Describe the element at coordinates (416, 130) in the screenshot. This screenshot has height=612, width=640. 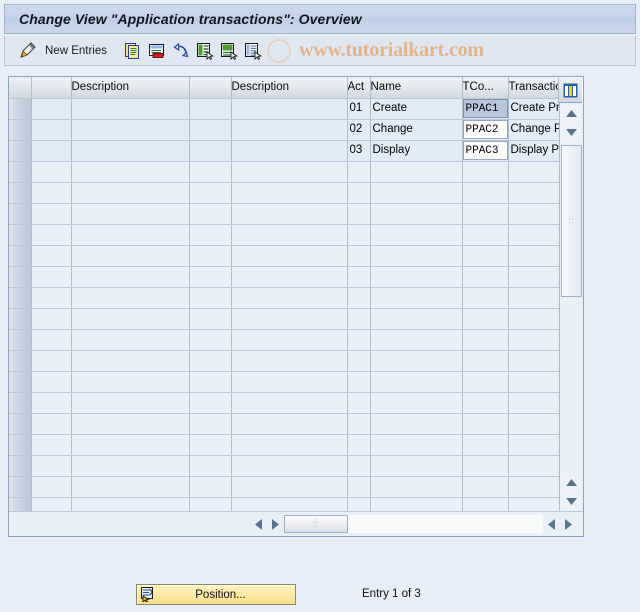
I see `cell-name: Change` at that location.